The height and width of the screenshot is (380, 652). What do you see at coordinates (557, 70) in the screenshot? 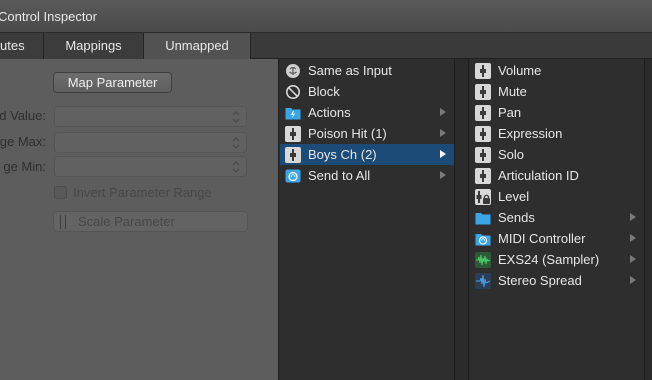
I see `list-item-volume: Volume` at bounding box center [557, 70].